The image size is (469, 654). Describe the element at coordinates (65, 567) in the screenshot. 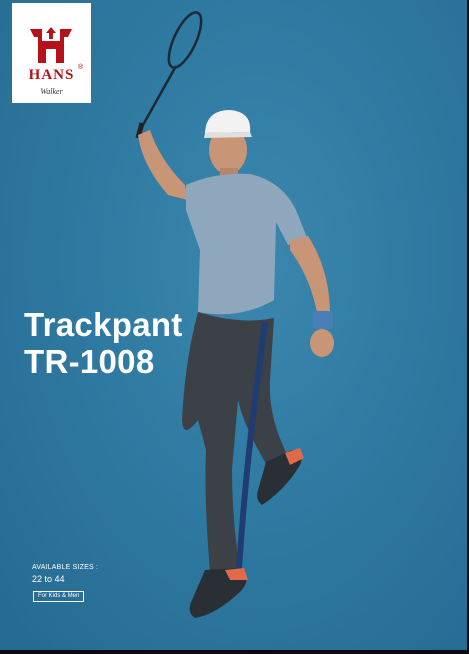

I see `available-sizes-label: AVAILABLE SIZES :` at that location.